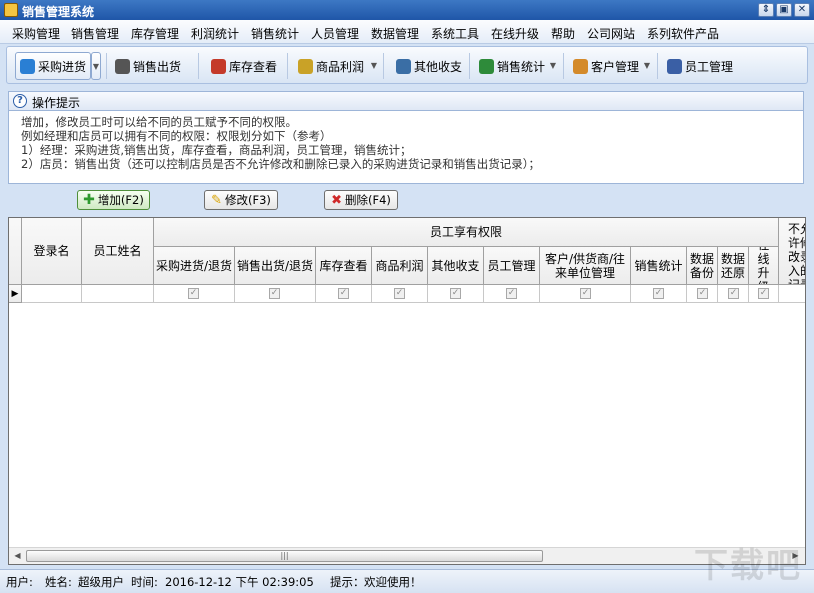 Image resolution: width=814 pixels, height=593 pixels. What do you see at coordinates (344, 266) in the screenshot?
I see `col-header-perm: 库存查看` at bounding box center [344, 266].